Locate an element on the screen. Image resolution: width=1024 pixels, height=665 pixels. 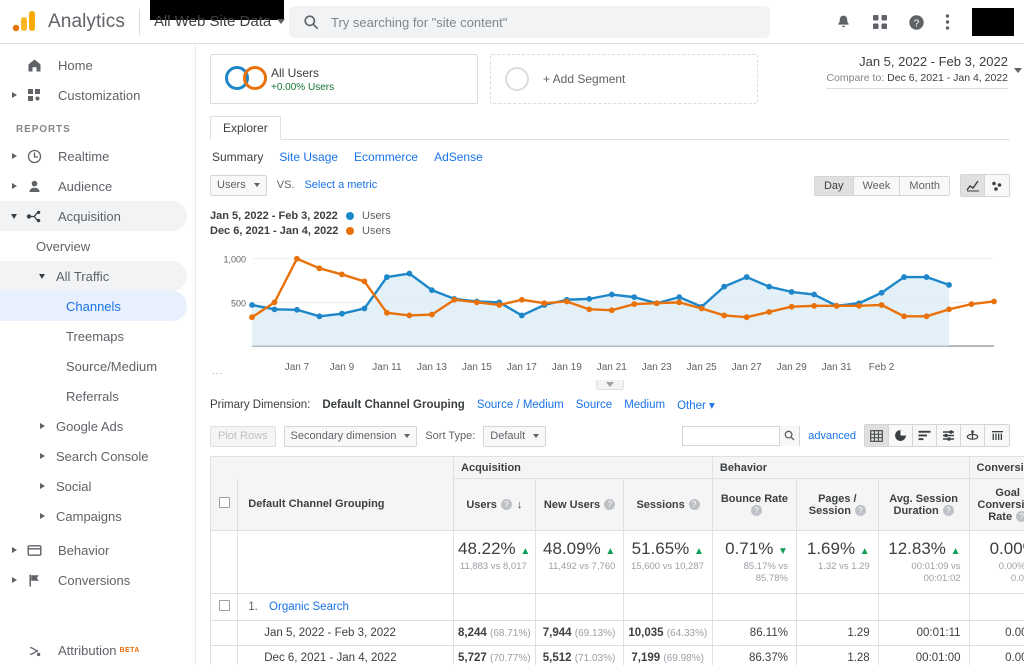
chart-collapse-toggle is located at coordinates (610, 385).